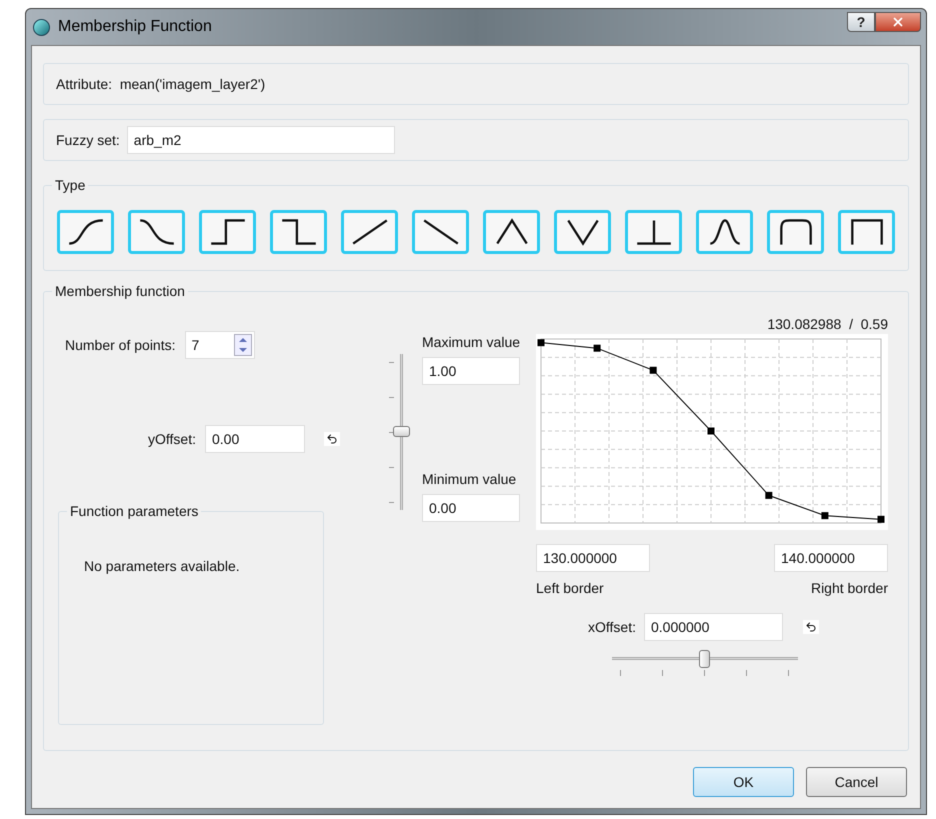 The width and height of the screenshot is (936, 819). What do you see at coordinates (161, 84) in the screenshot?
I see `attribute-text: Attribute: mean('imagem_layer2')` at bounding box center [161, 84].